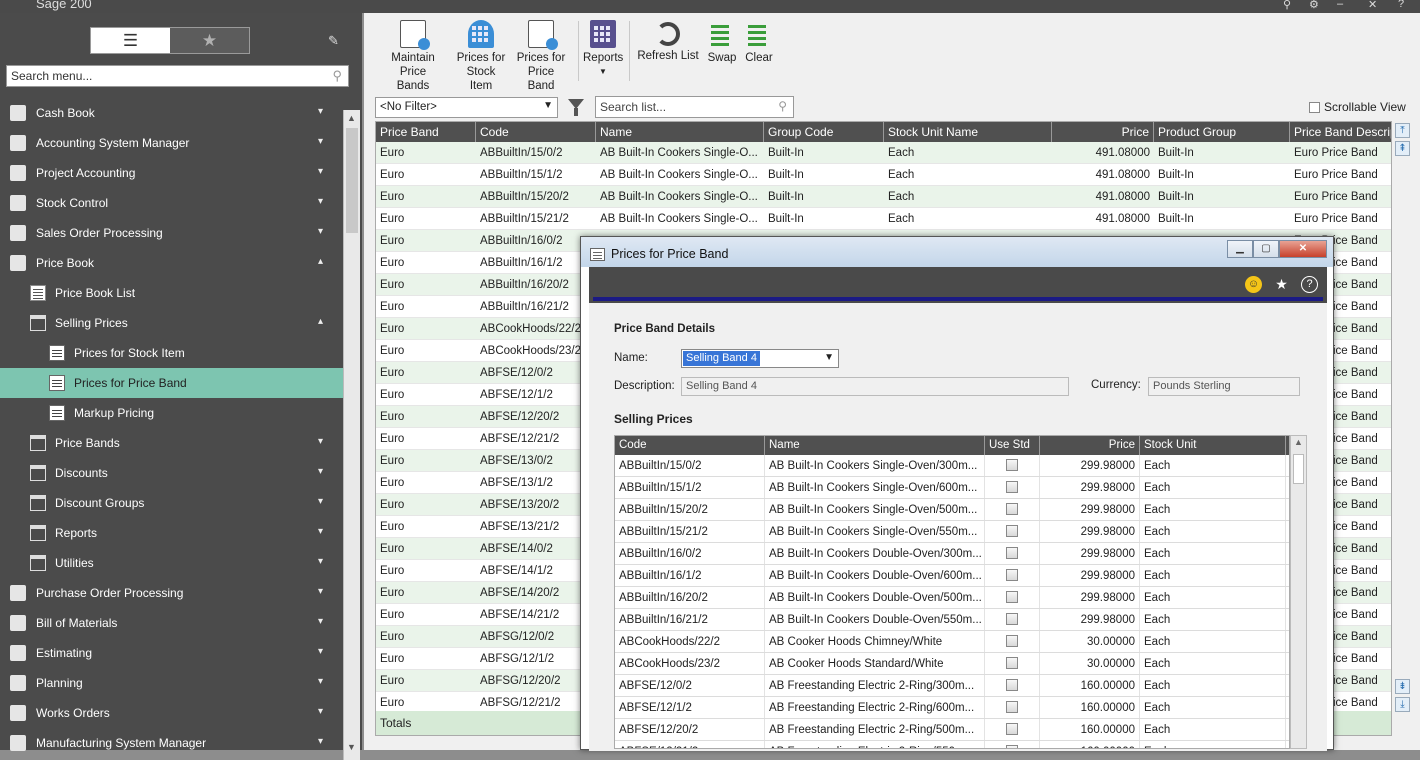 Image resolution: width=1420 pixels, height=760 pixels. I want to click on column-header: Product Group, so click(1222, 132).